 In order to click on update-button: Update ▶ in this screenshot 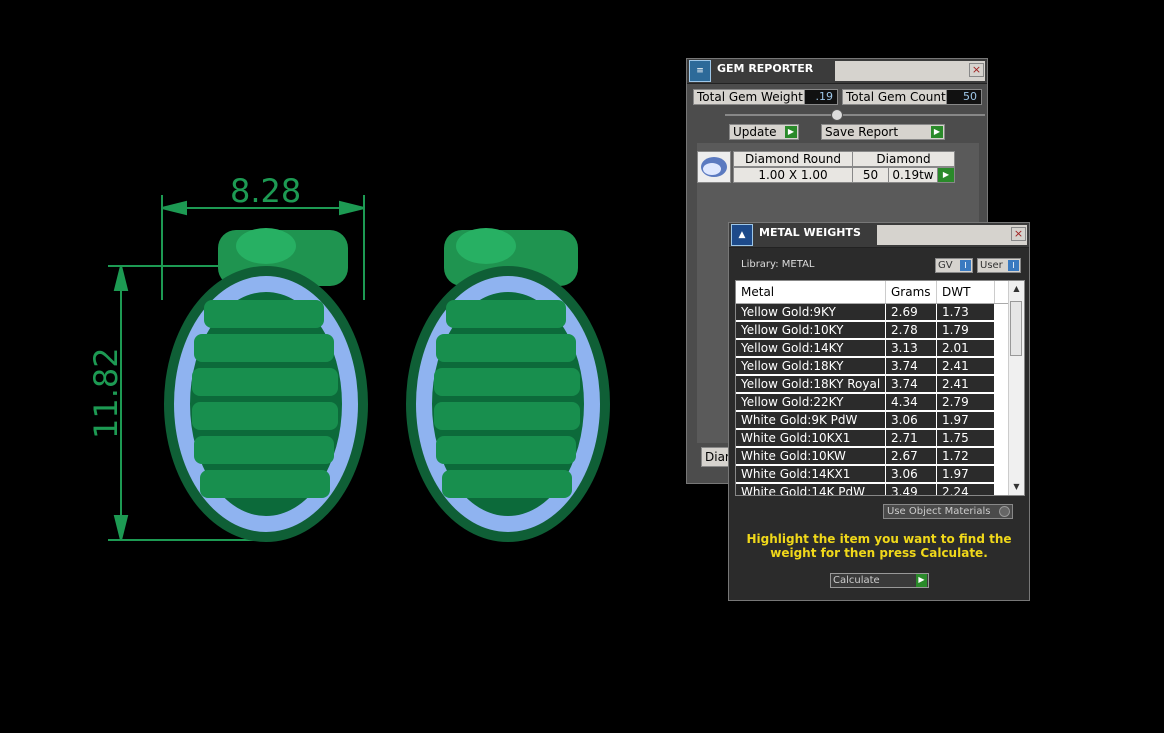, I will do `click(764, 132)`.